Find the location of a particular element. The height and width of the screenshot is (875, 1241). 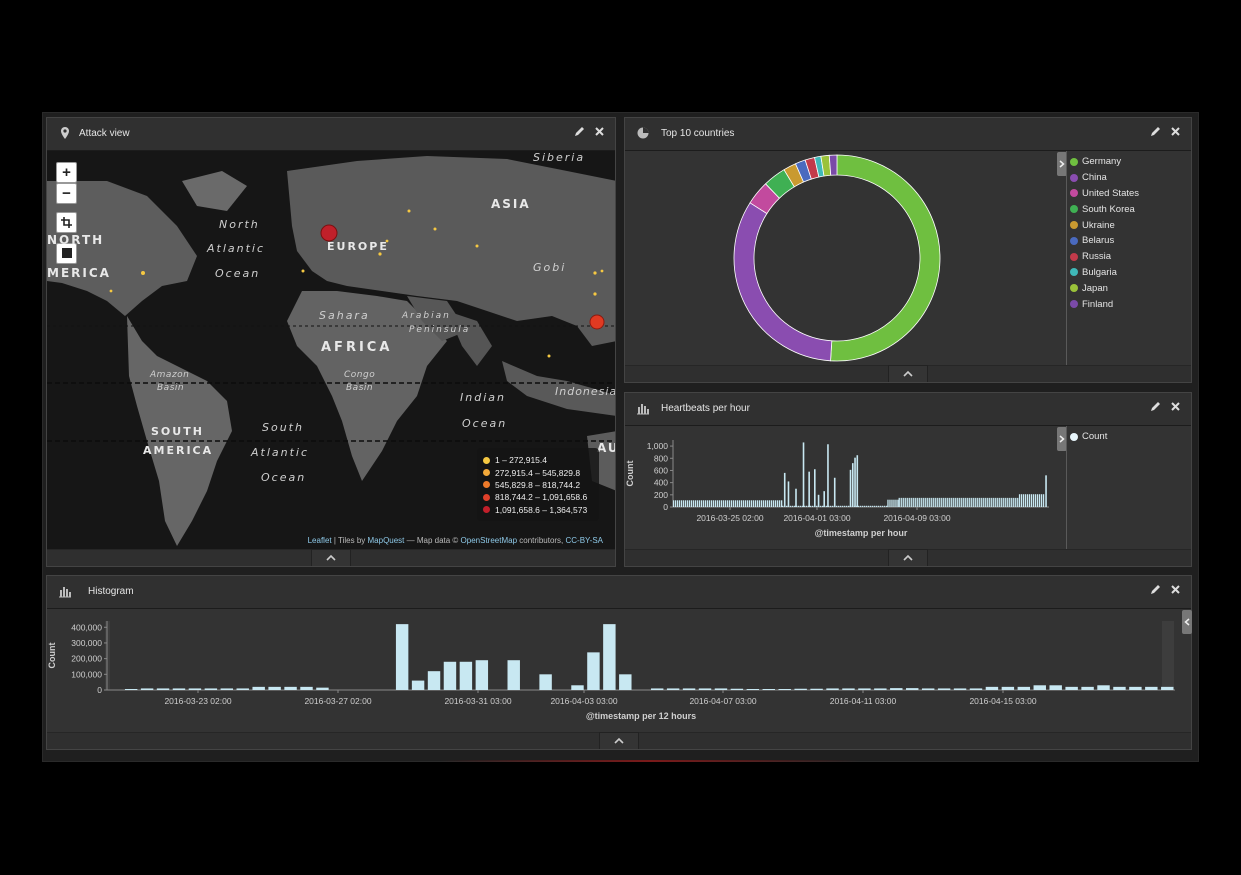

openstreetmap-link: OpenStreetMap is located at coordinates (489, 540).